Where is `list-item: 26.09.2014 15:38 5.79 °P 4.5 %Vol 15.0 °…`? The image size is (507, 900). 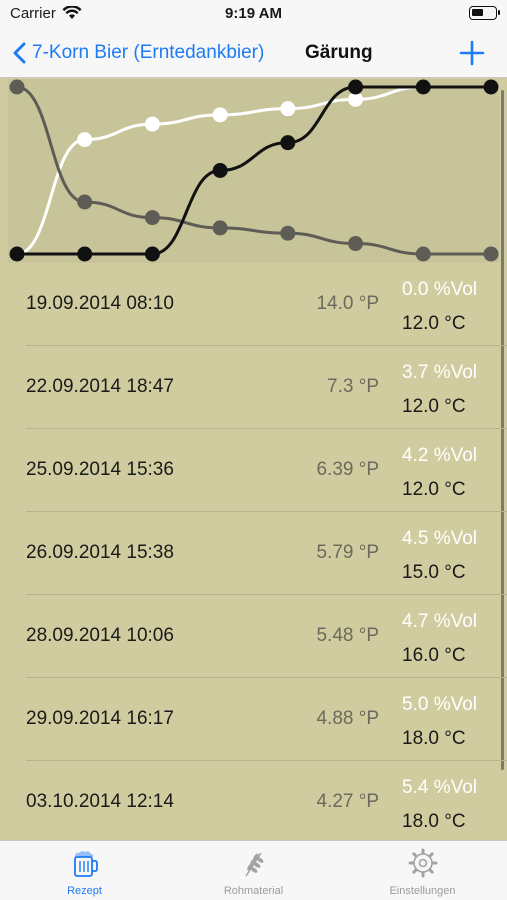
list-item: 26.09.2014 15:38 5.79 °P 4.5 %Vol 15.0 °… is located at coordinates (253, 553).